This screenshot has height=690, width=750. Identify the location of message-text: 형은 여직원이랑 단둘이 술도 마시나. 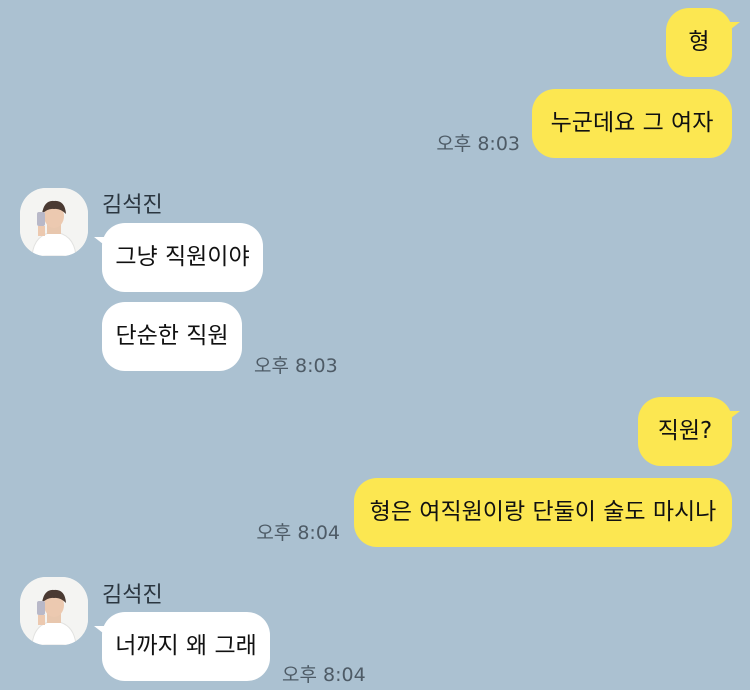
(543, 512).